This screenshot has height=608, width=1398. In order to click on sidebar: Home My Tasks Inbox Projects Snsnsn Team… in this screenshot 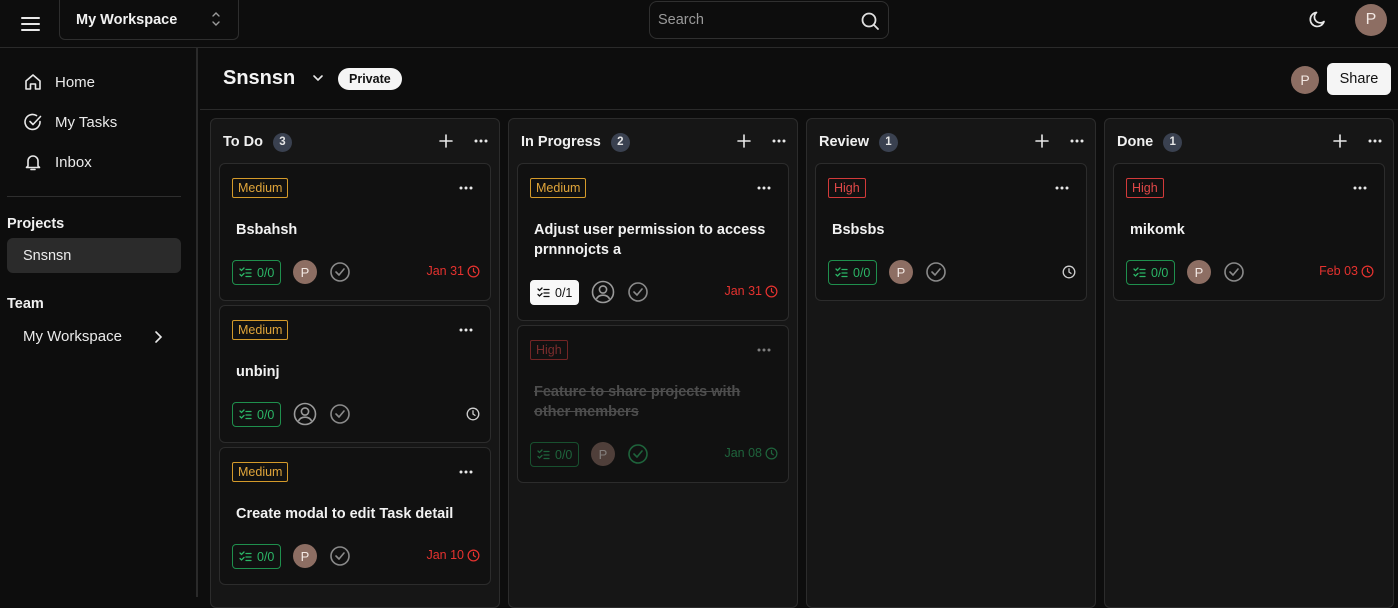, I will do `click(99, 322)`.